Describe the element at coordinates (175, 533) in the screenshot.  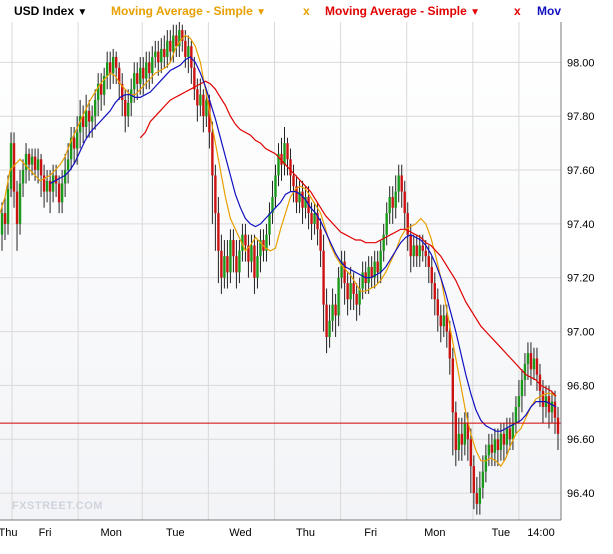
I see `x-tick-label: Tue` at that location.